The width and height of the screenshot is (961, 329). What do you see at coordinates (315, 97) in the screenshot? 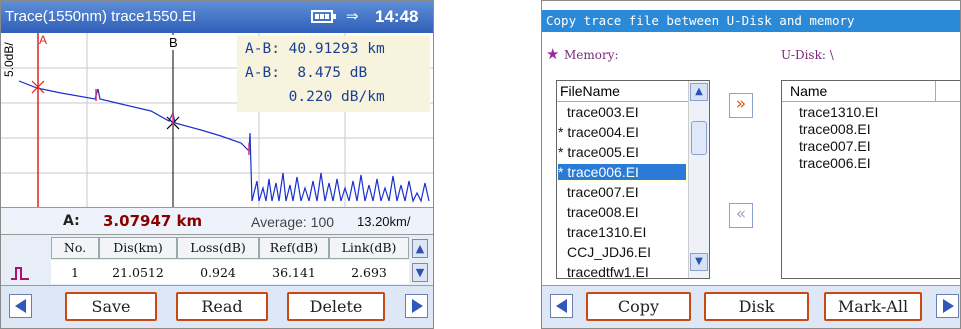
I see `attenuation-ab: 0.220 dB/km` at bounding box center [315, 97].